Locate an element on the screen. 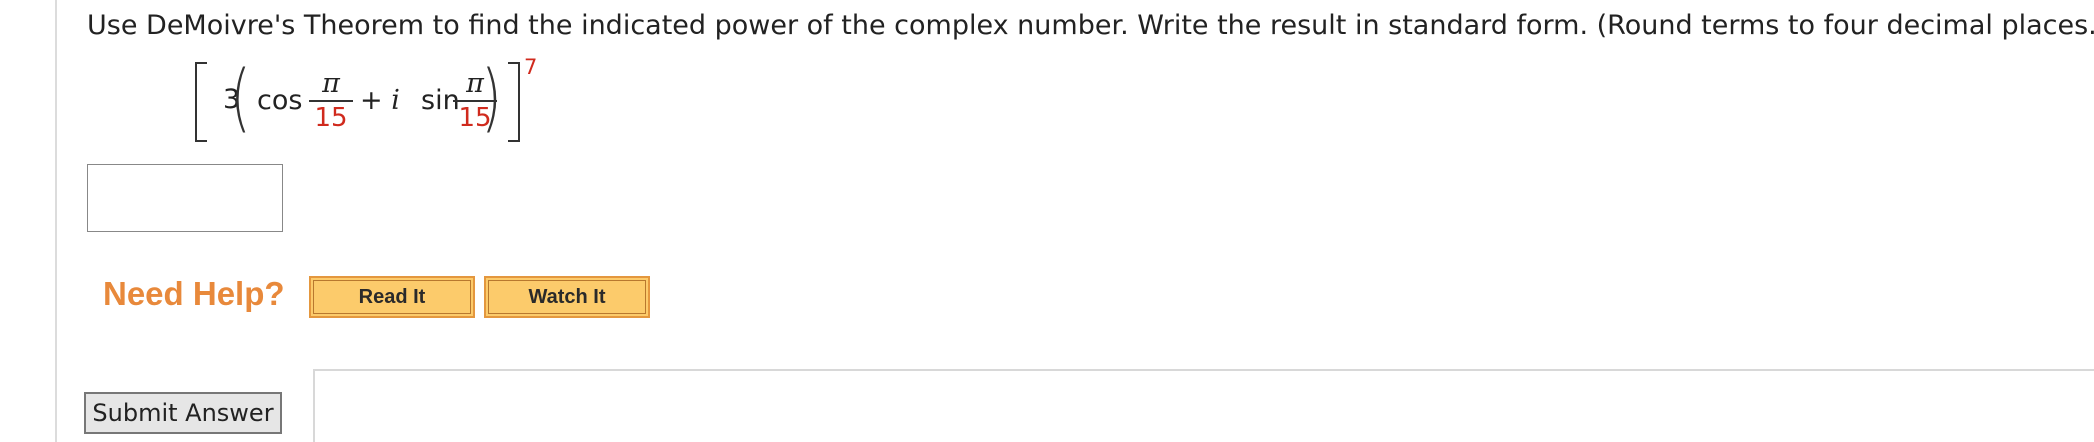 The image size is (2094, 442). right-paren: ) is located at coordinates (491, 98).